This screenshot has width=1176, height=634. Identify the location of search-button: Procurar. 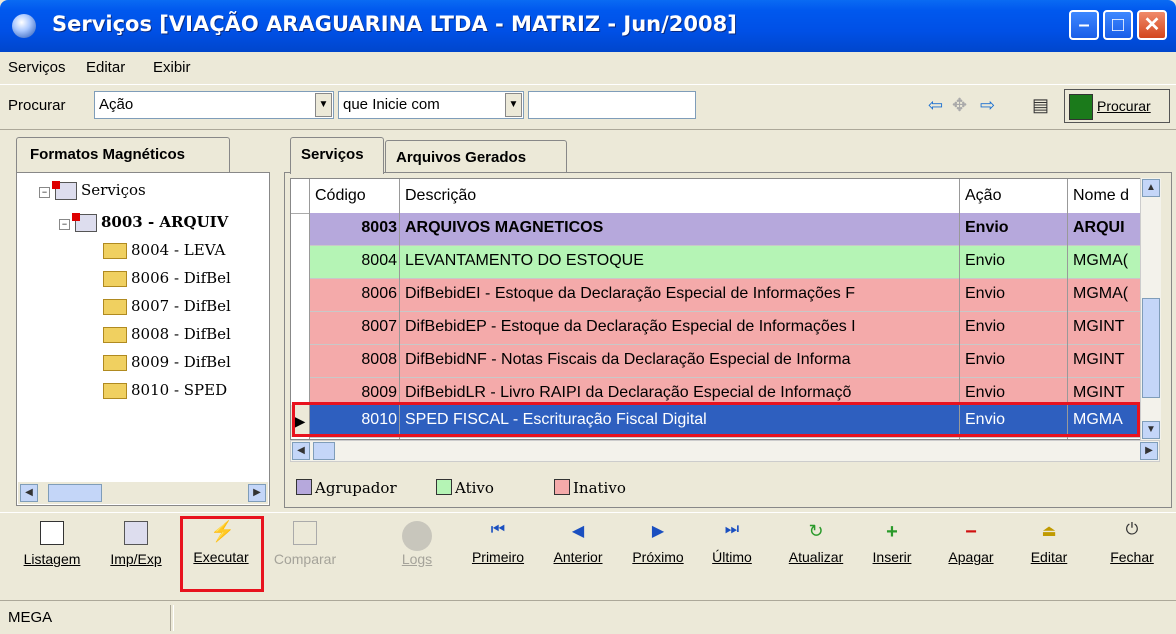
(1117, 106).